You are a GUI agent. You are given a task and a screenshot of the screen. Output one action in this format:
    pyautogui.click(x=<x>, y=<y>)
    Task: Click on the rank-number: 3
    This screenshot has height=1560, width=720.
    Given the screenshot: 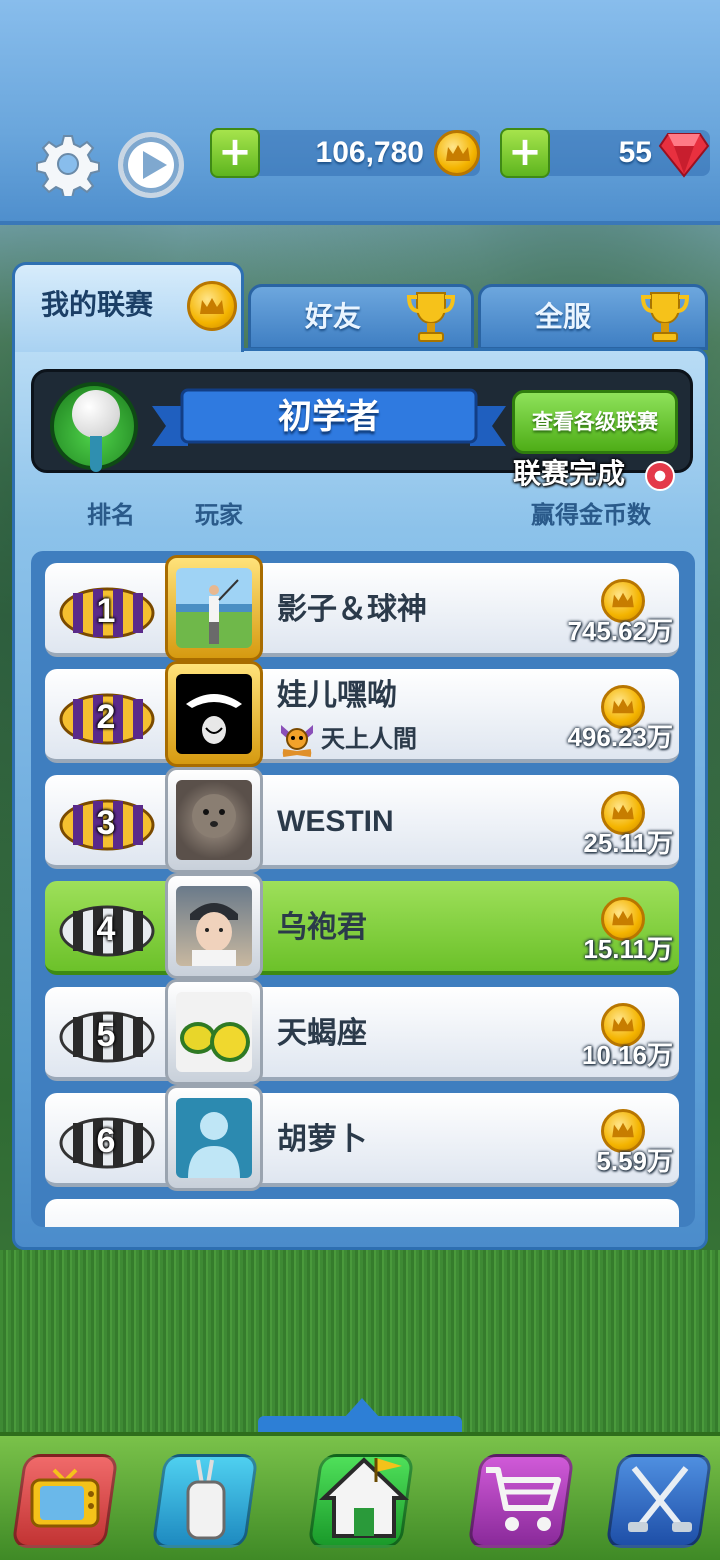 What is the action you would take?
    pyautogui.click(x=106, y=823)
    